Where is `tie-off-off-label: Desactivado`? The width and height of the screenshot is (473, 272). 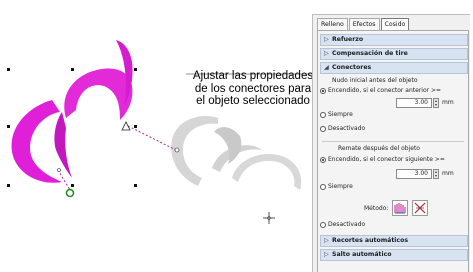
tie-off-off-label: Desactivado is located at coordinates (347, 224).